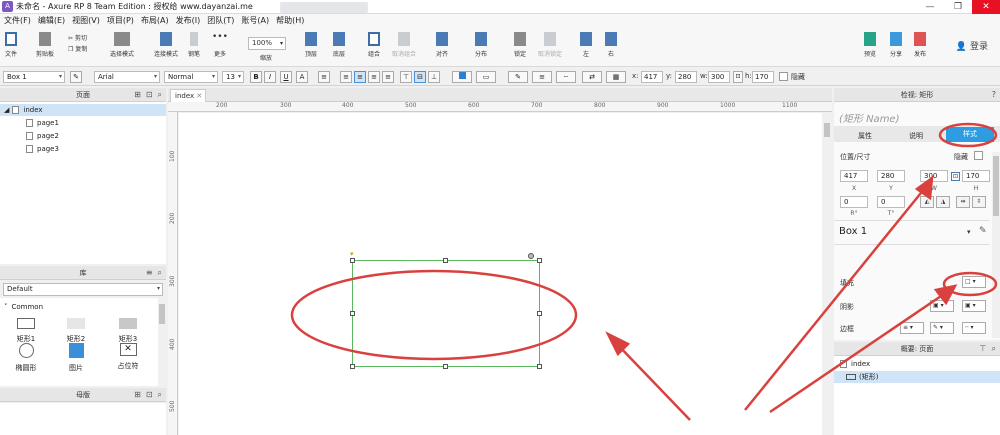  Describe the element at coordinates (945, 295) in the screenshot. I see `annotation-arrow-head` at that location.